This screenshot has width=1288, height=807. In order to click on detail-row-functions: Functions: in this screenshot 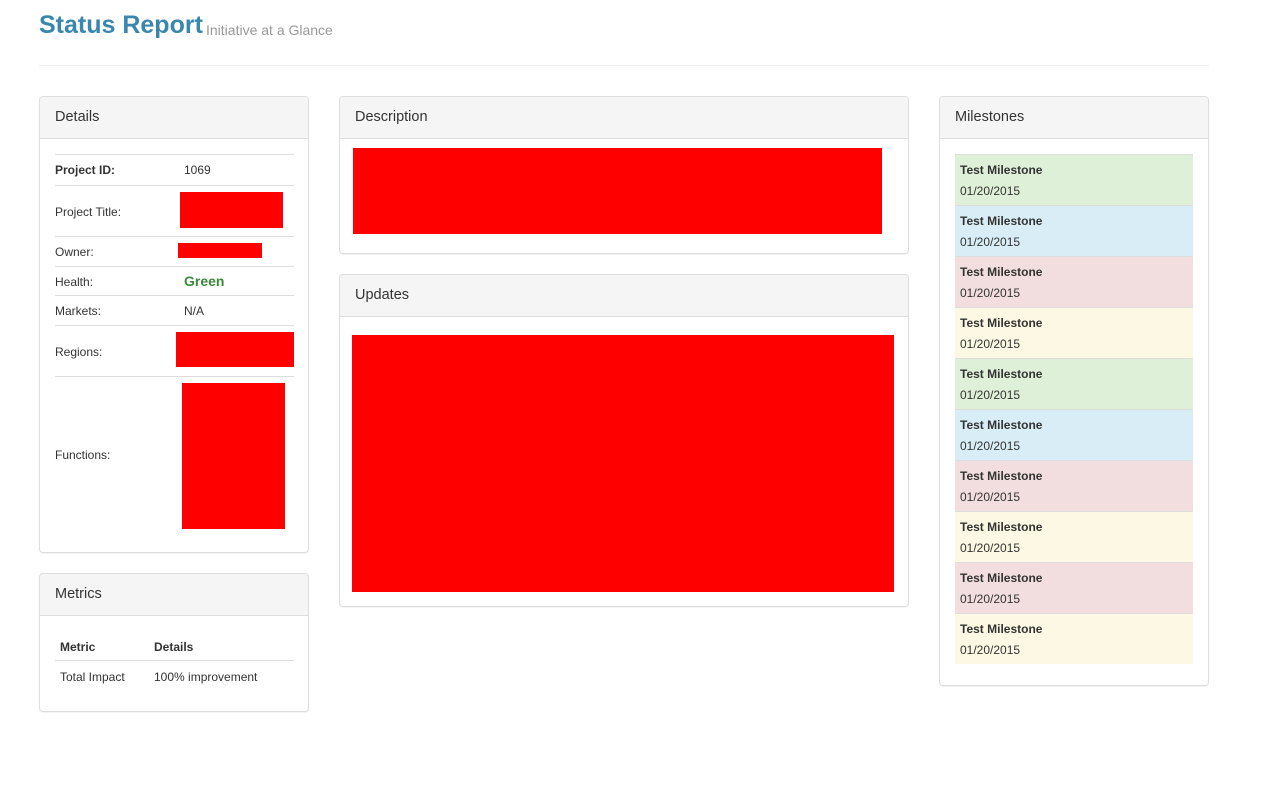, I will do `click(174, 456)`.